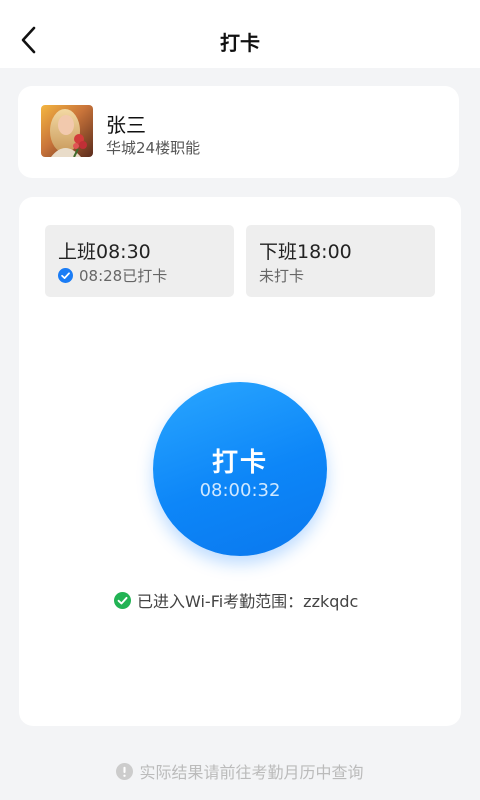 Image resolution: width=480 pixels, height=800 pixels. Describe the element at coordinates (67, 131) in the screenshot. I see `avatar` at that location.